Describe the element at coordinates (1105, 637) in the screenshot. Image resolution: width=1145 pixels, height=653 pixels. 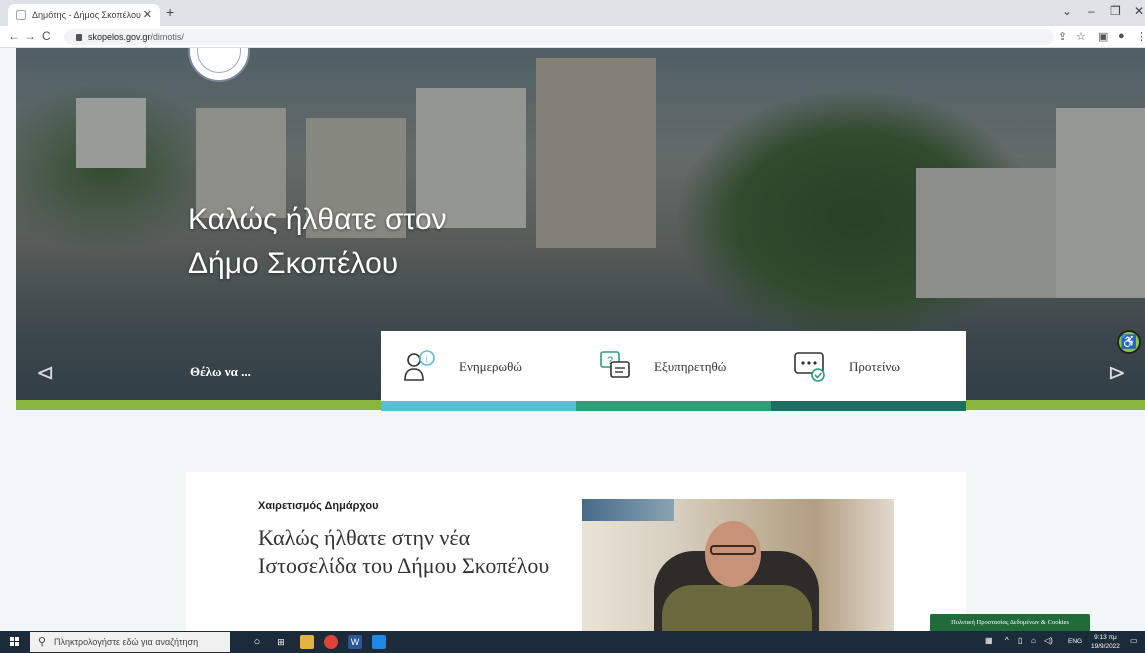
I see `clock-time: 9:13 πμ` at that location.